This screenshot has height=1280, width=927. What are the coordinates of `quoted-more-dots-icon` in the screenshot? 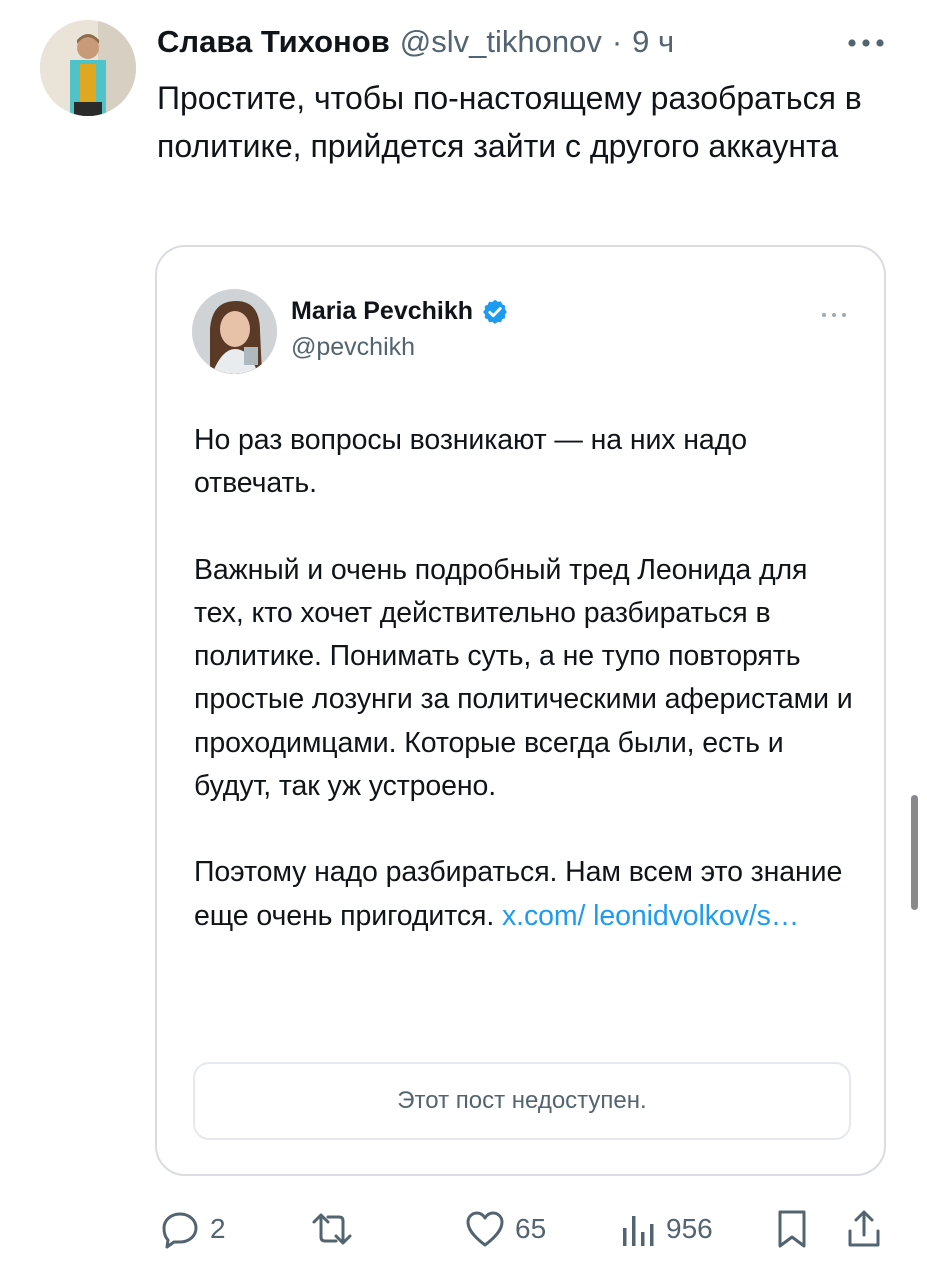 It's located at (834, 315).